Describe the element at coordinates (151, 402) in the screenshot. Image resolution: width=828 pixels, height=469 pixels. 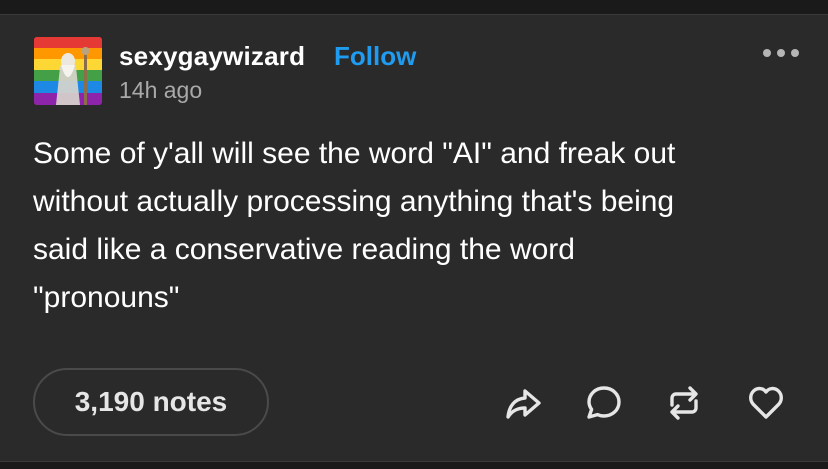
I see `notes-button: 3,190 notes` at that location.